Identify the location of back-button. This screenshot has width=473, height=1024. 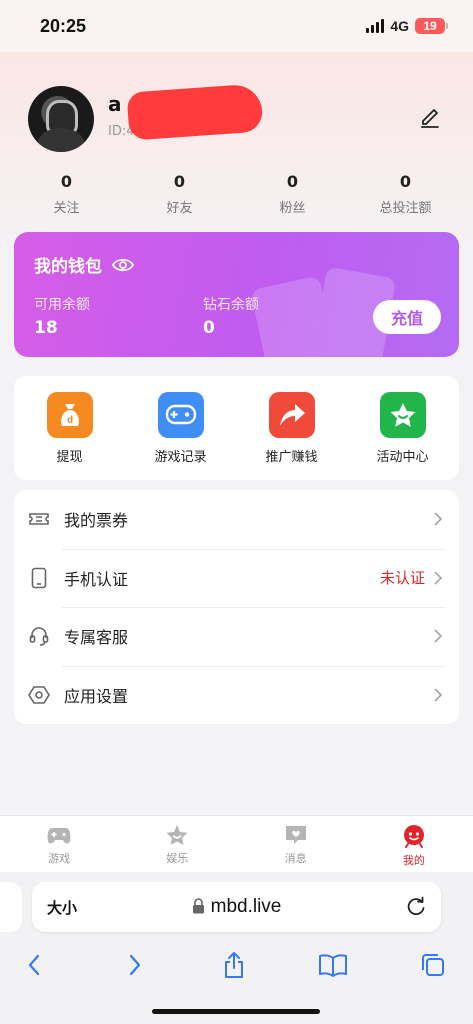
(34, 965).